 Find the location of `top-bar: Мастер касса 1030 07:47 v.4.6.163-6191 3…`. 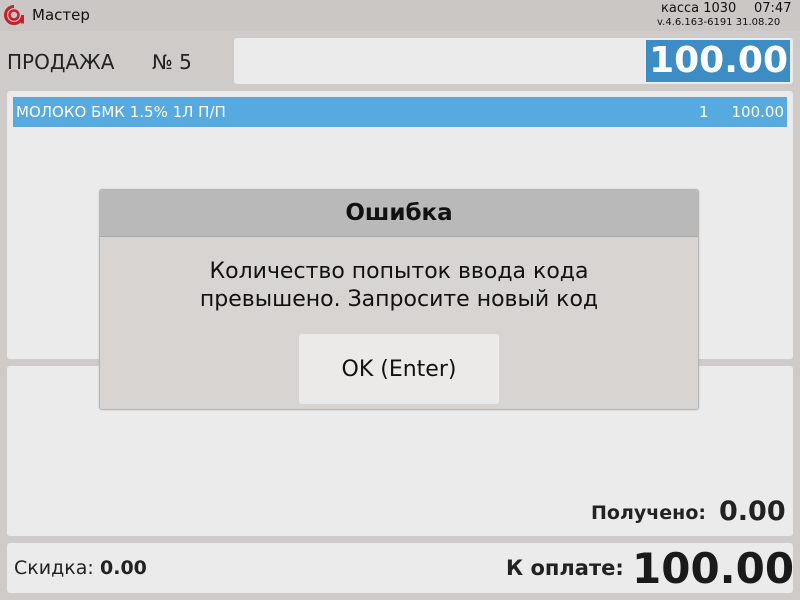

top-bar: Мастер касса 1030 07:47 v.4.6.163-6191 3… is located at coordinates (400, 15).